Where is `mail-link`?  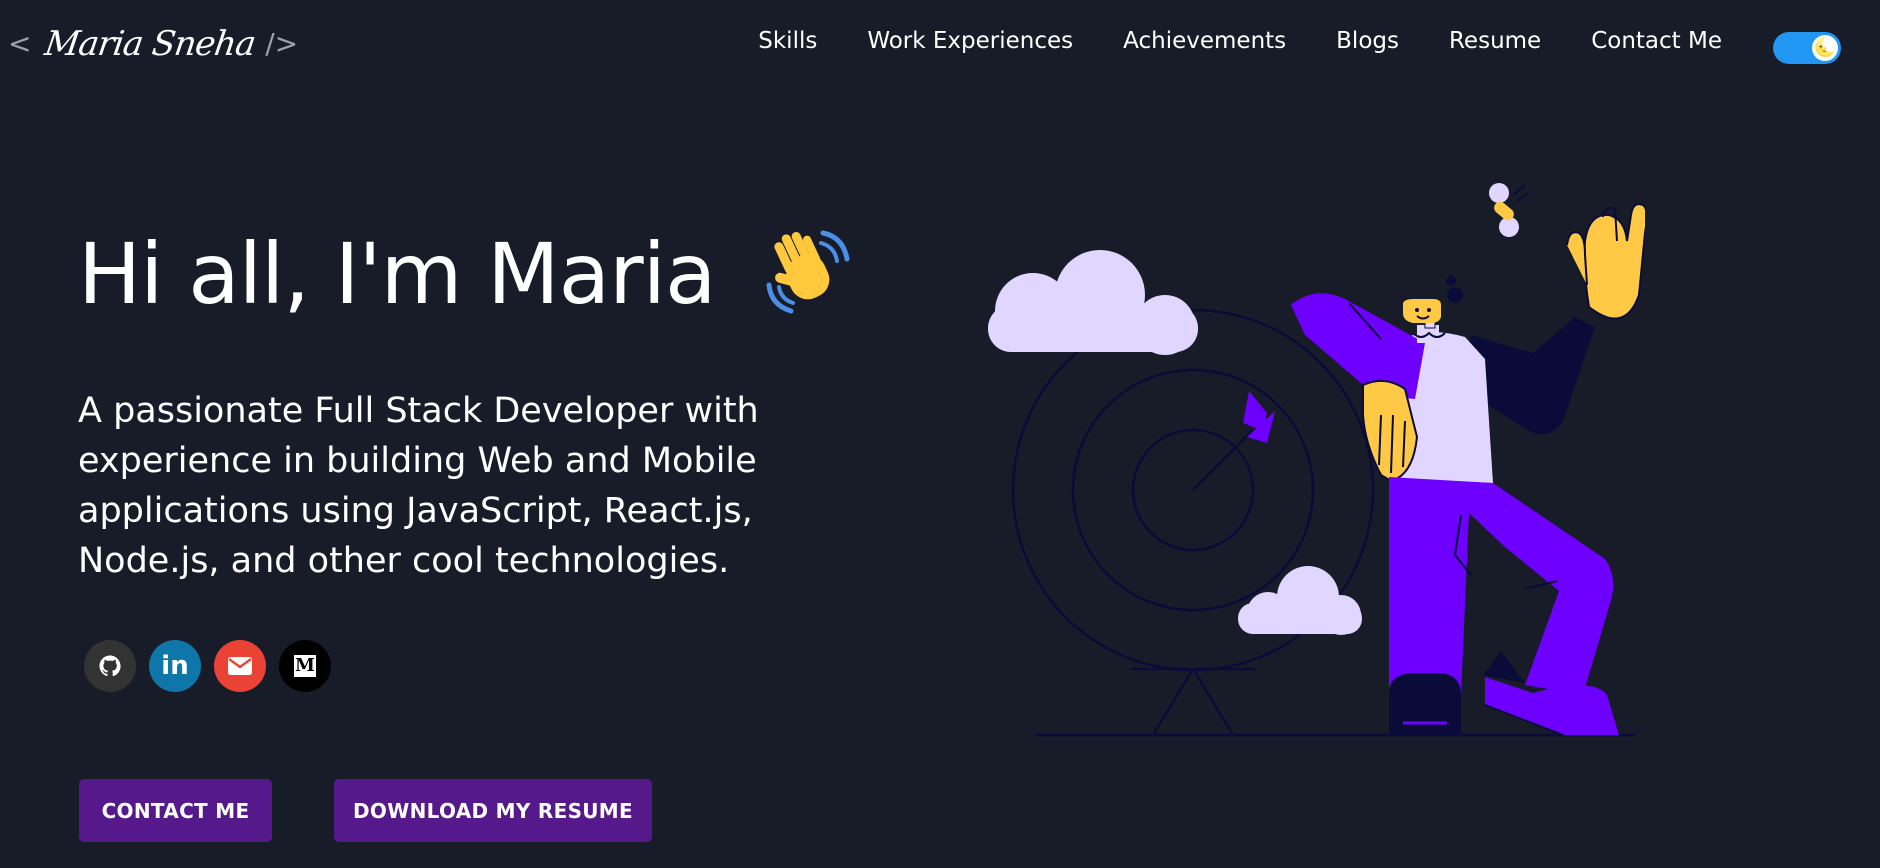
mail-link is located at coordinates (240, 666).